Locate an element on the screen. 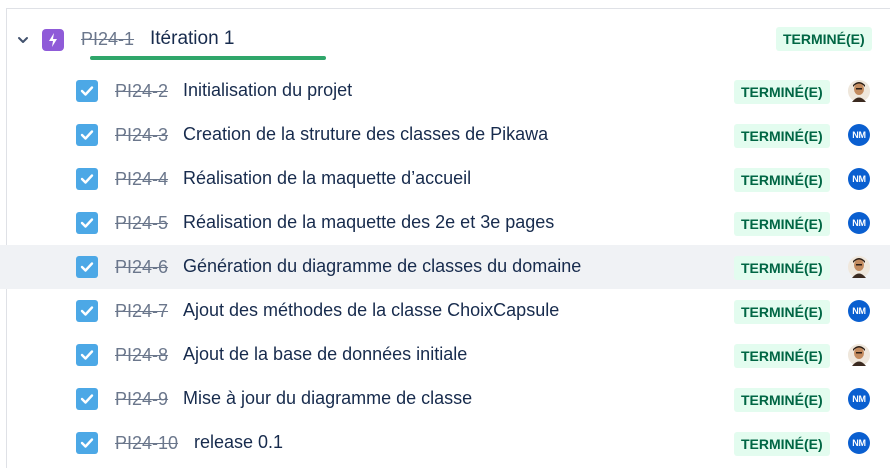 The height and width of the screenshot is (470, 890). issue-row: PI24-10 release 0.1 TERMINÉ(E) NM is located at coordinates (445, 443).